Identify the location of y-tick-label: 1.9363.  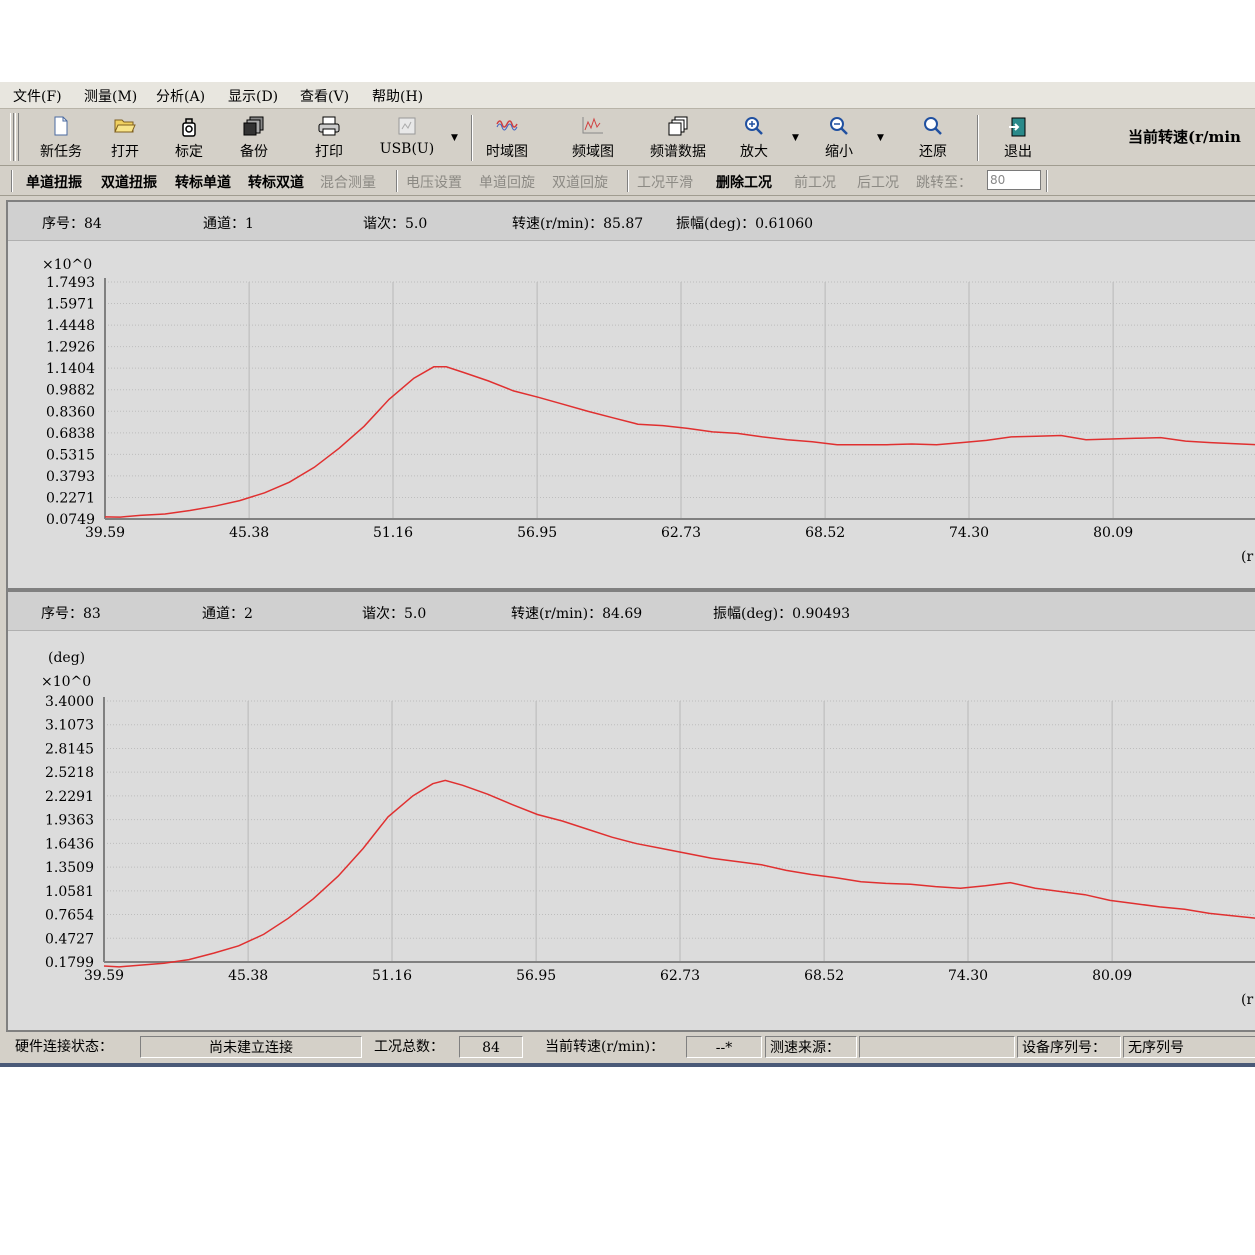
(69, 821).